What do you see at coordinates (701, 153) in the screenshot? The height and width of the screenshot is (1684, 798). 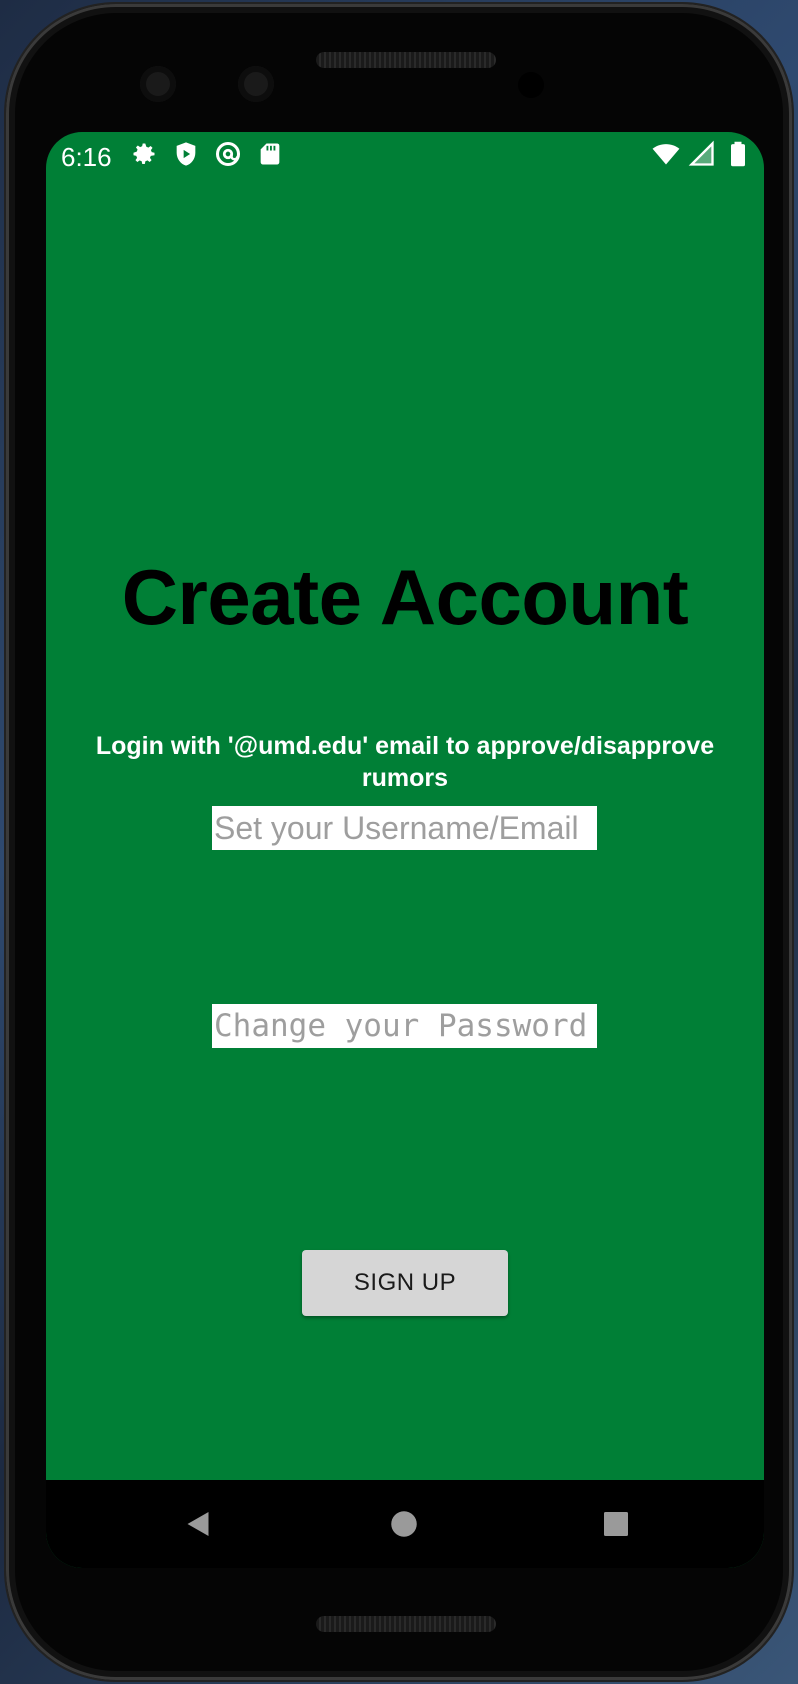 I see `cell-signal-icon` at bounding box center [701, 153].